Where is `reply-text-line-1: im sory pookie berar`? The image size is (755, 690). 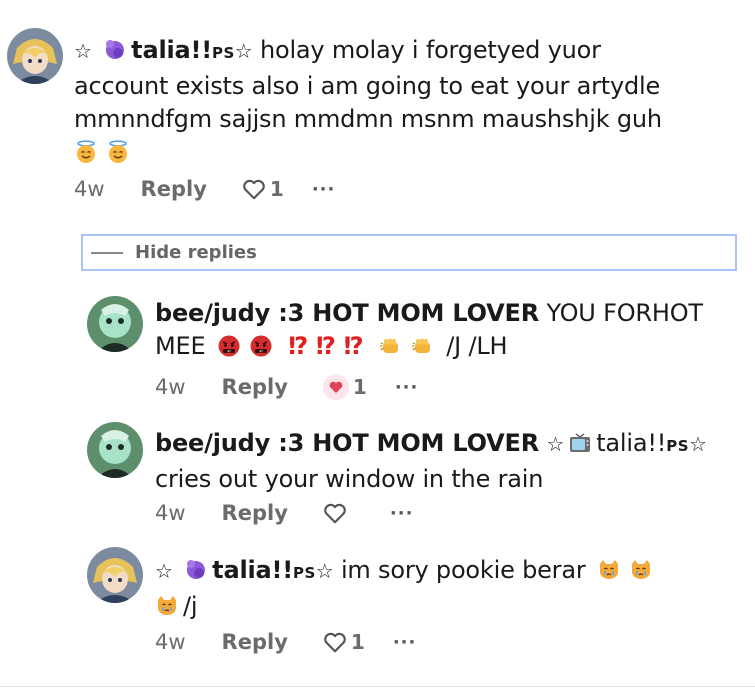
reply-text-line-1: im sory pookie berar is located at coordinates (463, 570).